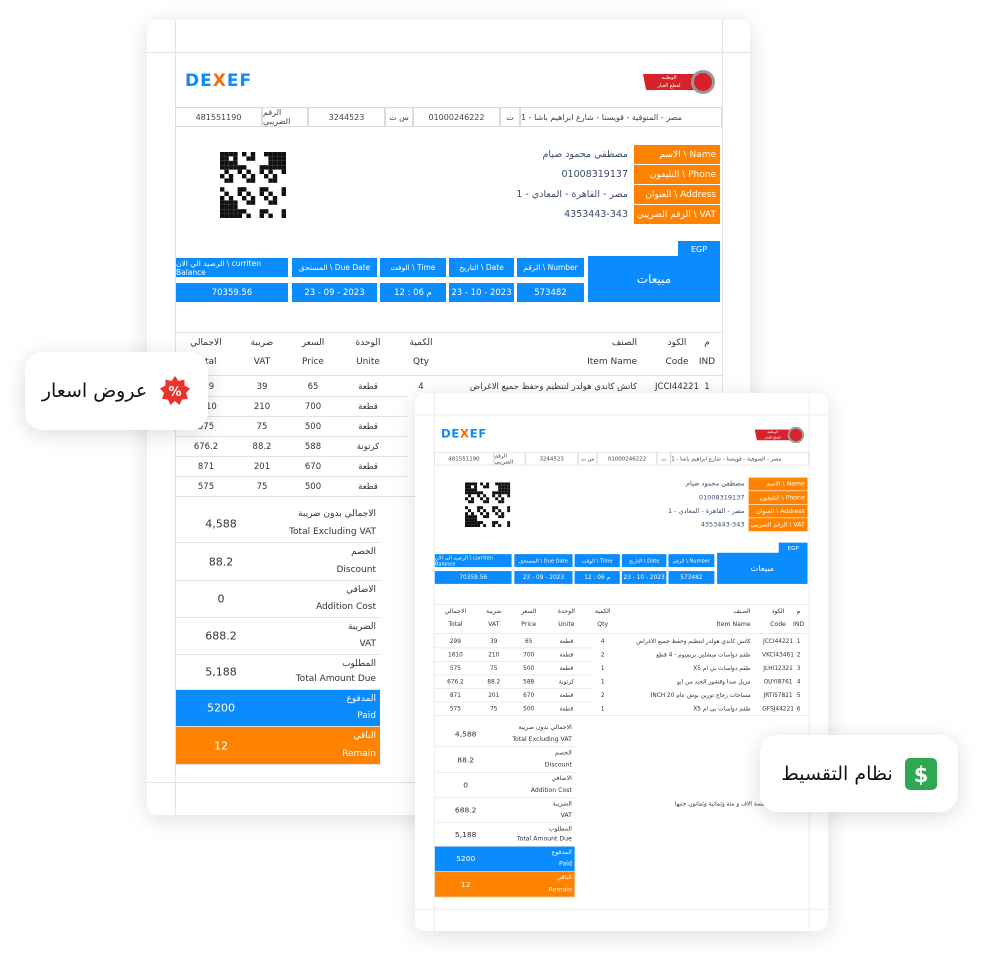  What do you see at coordinates (504, 884) in the screenshot?
I see `total-row: 12 الباقي Remain` at bounding box center [504, 884].